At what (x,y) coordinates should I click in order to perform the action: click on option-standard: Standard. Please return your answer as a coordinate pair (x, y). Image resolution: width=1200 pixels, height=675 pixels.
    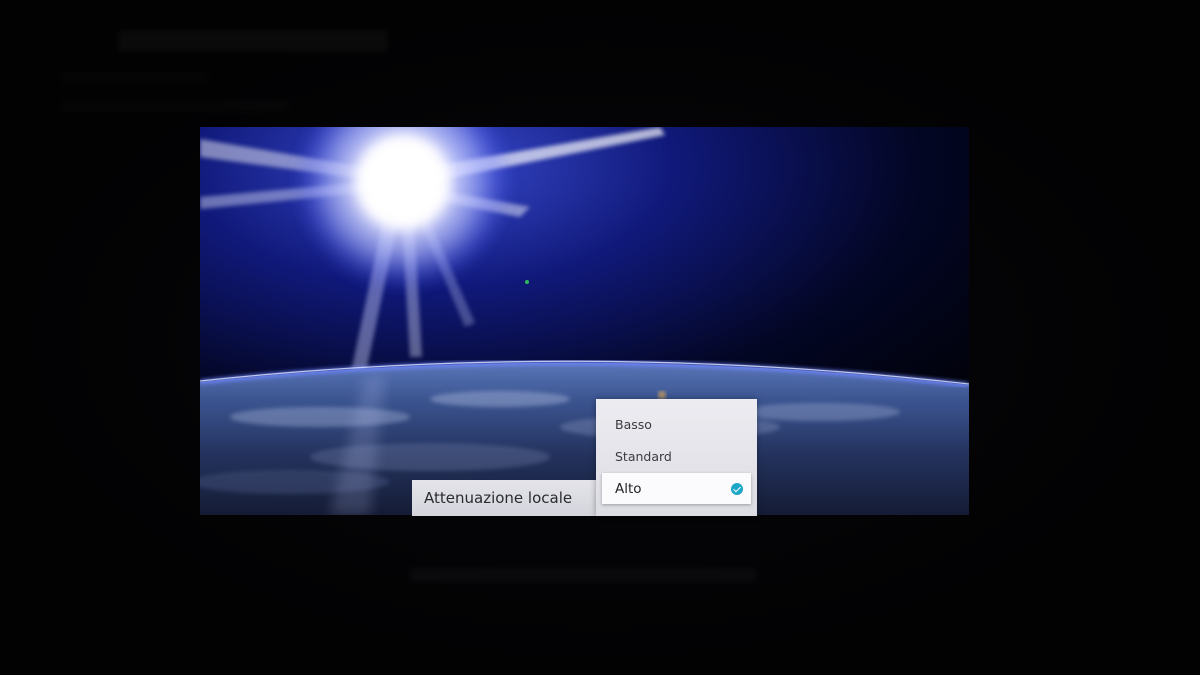
    Looking at the image, I should click on (676, 456).